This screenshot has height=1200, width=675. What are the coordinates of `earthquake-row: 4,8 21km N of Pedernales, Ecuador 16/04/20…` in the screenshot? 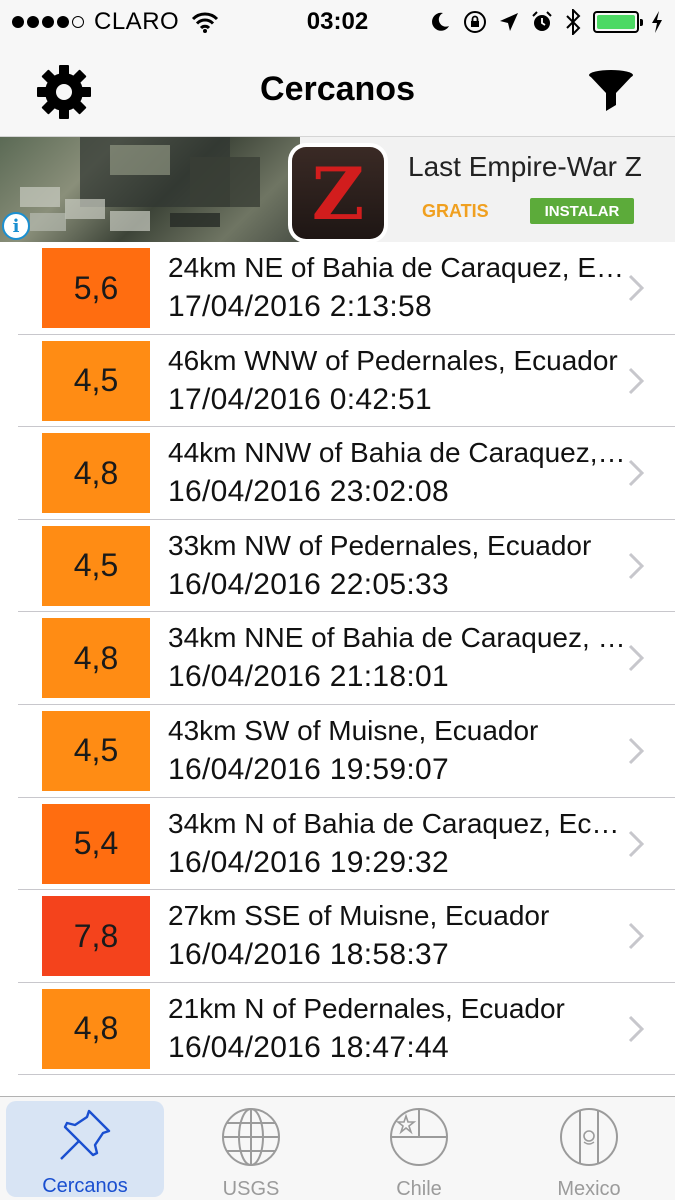 It's located at (337, 1029).